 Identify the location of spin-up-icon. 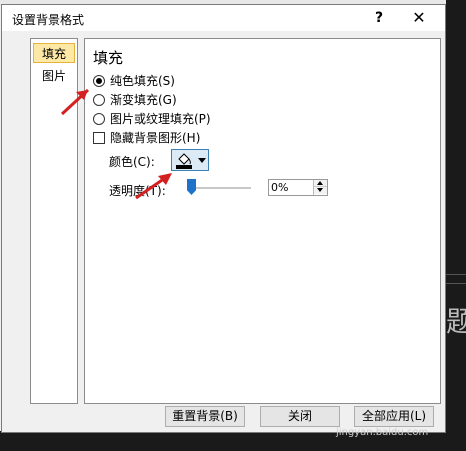
(320, 183).